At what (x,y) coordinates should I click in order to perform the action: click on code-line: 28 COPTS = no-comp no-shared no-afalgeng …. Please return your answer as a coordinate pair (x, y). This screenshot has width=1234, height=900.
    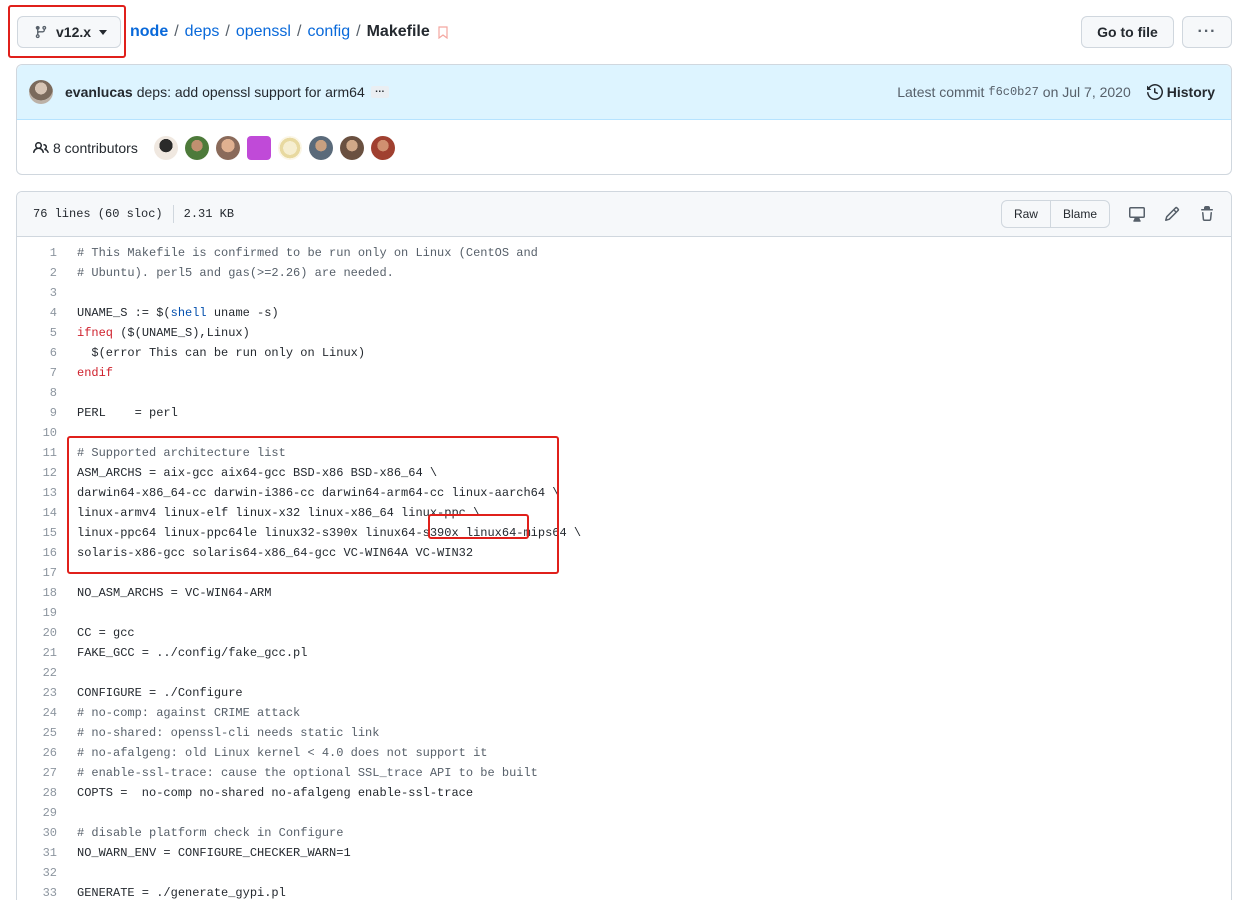
    Looking at the image, I should click on (624, 793).